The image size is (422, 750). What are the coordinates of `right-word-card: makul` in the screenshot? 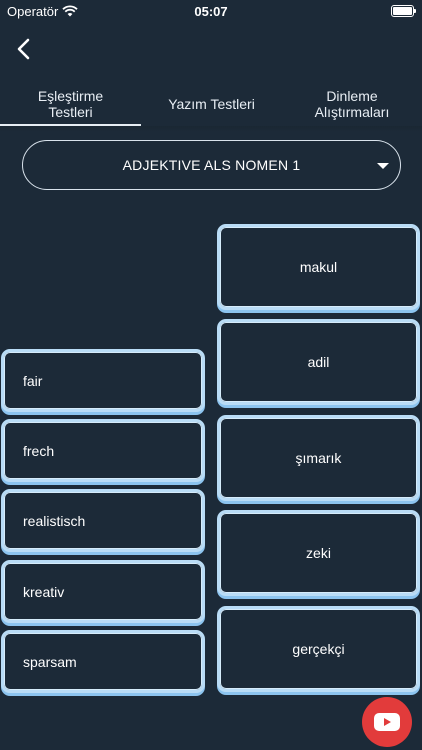 It's located at (318, 267).